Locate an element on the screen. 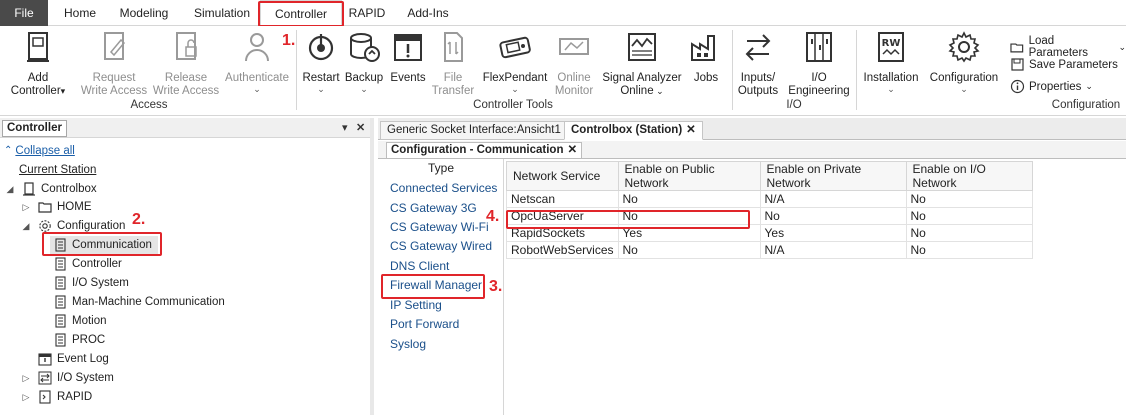 Image resolution: width=1126 pixels, height=415 pixels. events-button: Events is located at coordinates (408, 57).